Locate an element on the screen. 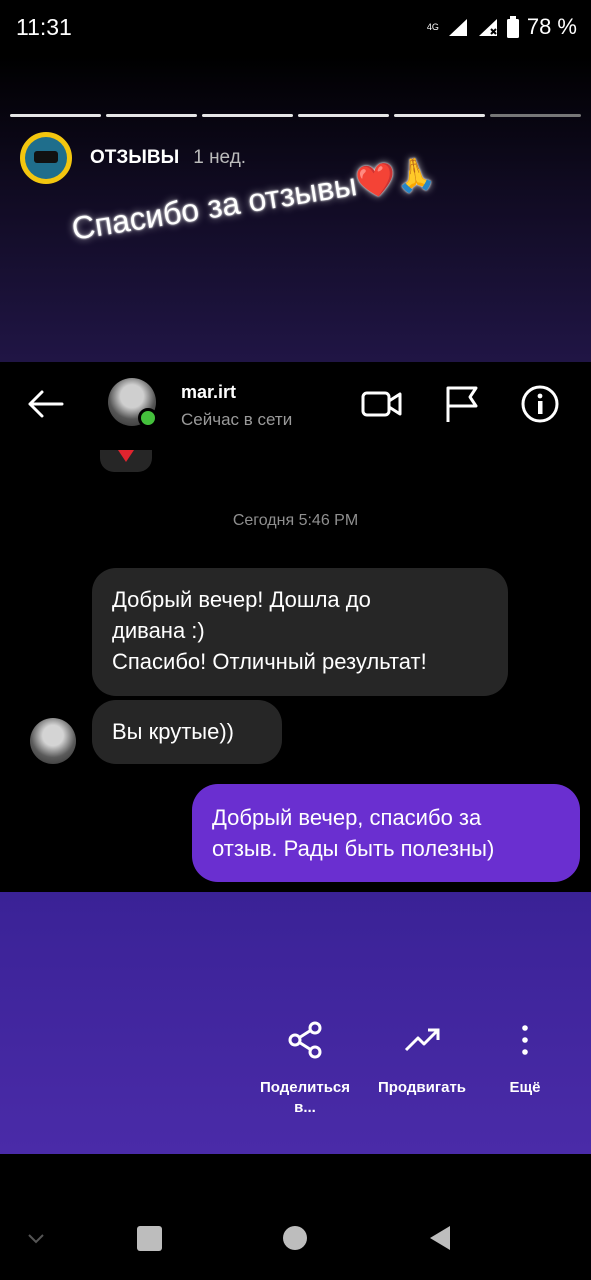  more-button: Ещё is located at coordinates (525, 1059).